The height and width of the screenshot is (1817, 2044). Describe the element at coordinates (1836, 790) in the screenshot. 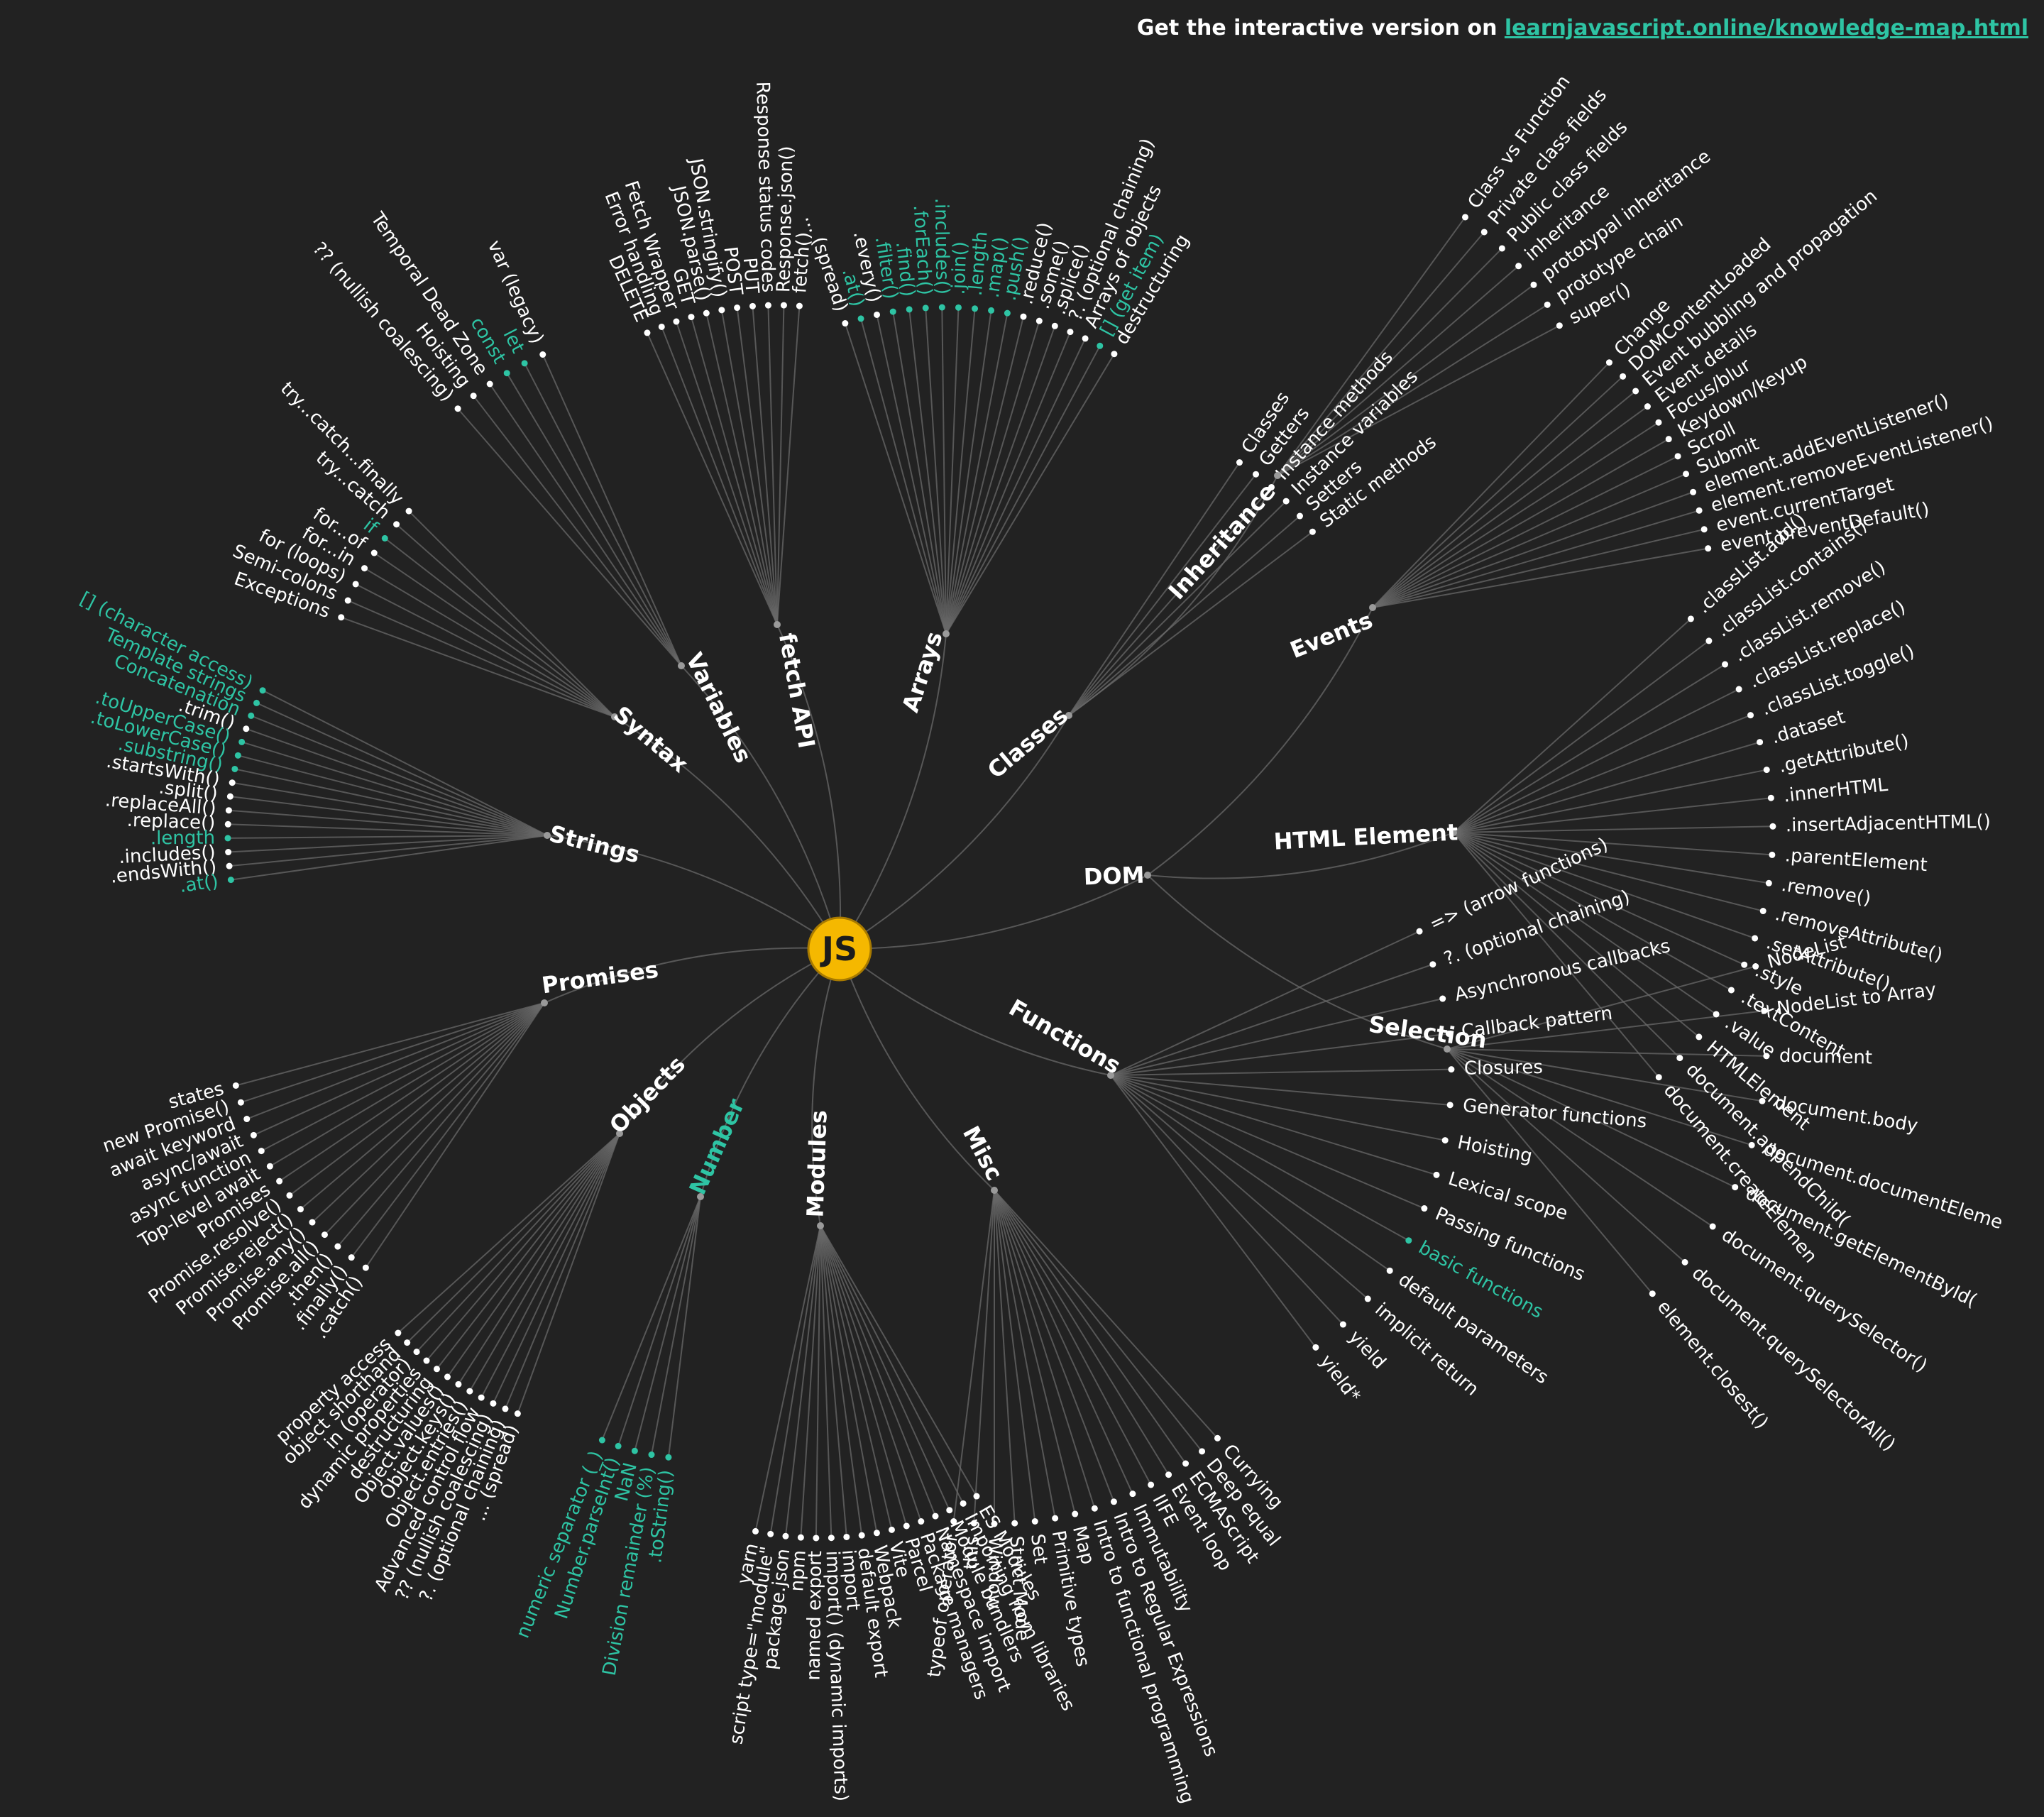

I see `leaf-label: .innerHTML` at that location.